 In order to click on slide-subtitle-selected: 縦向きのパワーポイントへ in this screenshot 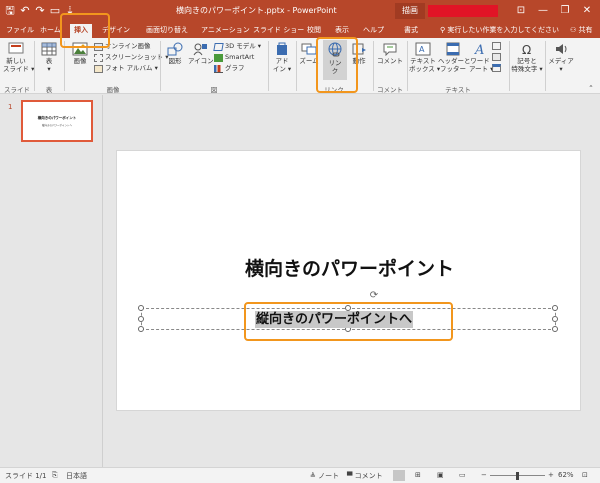, I will do `click(334, 319)`.